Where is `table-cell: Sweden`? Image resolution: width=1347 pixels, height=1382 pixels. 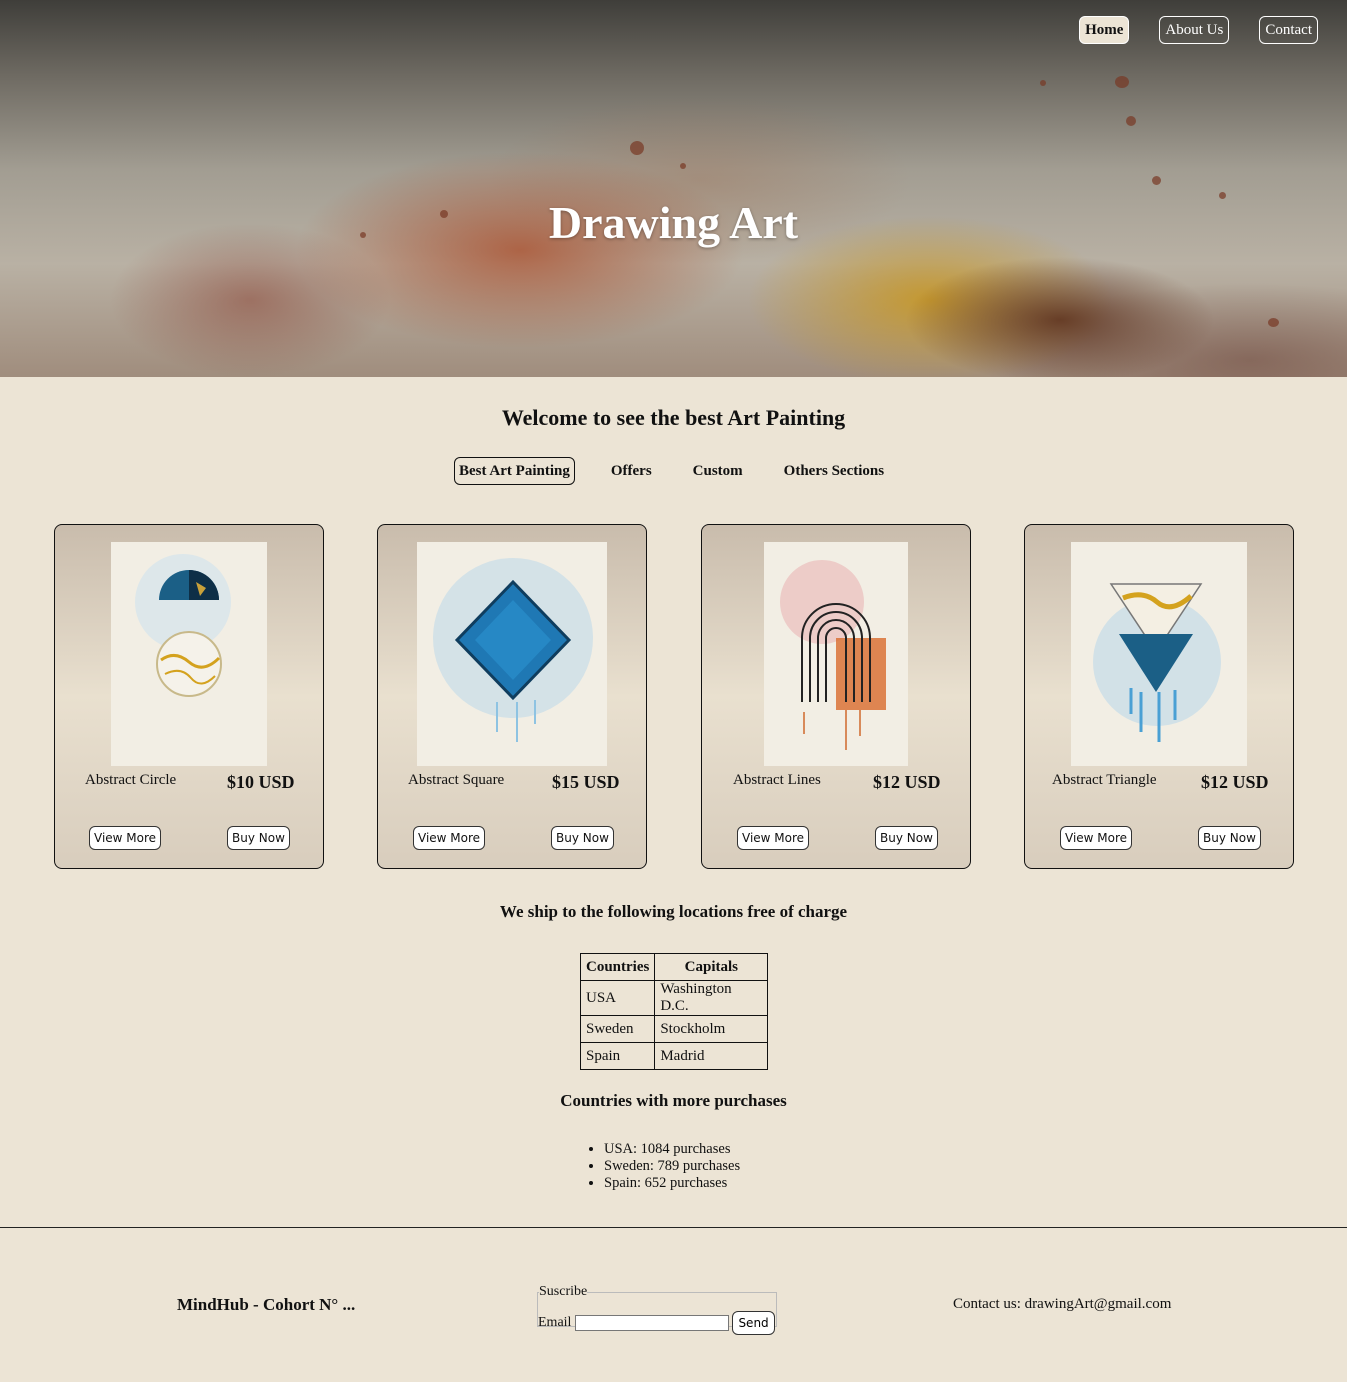
table-cell: Sweden is located at coordinates (617, 1029).